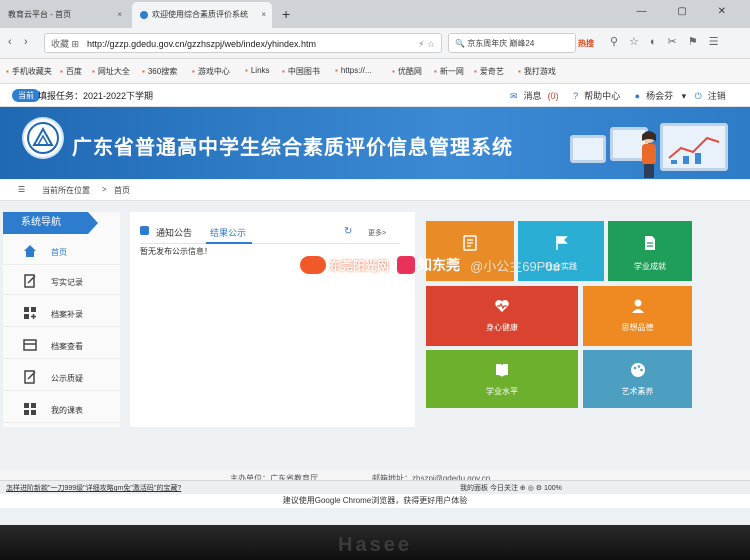  Describe the element at coordinates (407, 71) in the screenshot. I see `bookmark-item: ▪ 优酷网` at that location.